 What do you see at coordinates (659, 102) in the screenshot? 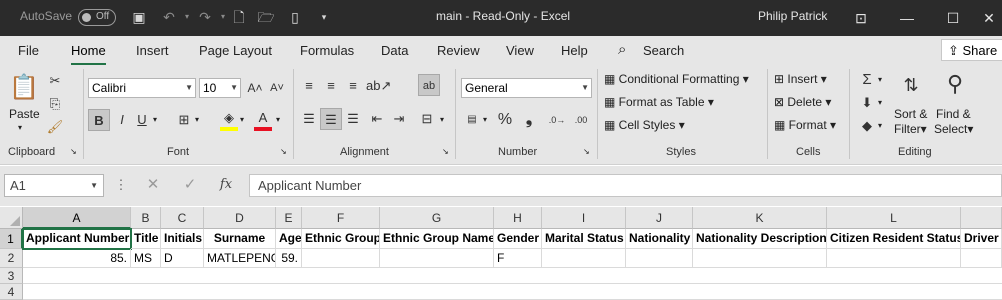
I see `format-as-table-button: ▦ Format as Table ▾` at bounding box center [659, 102].